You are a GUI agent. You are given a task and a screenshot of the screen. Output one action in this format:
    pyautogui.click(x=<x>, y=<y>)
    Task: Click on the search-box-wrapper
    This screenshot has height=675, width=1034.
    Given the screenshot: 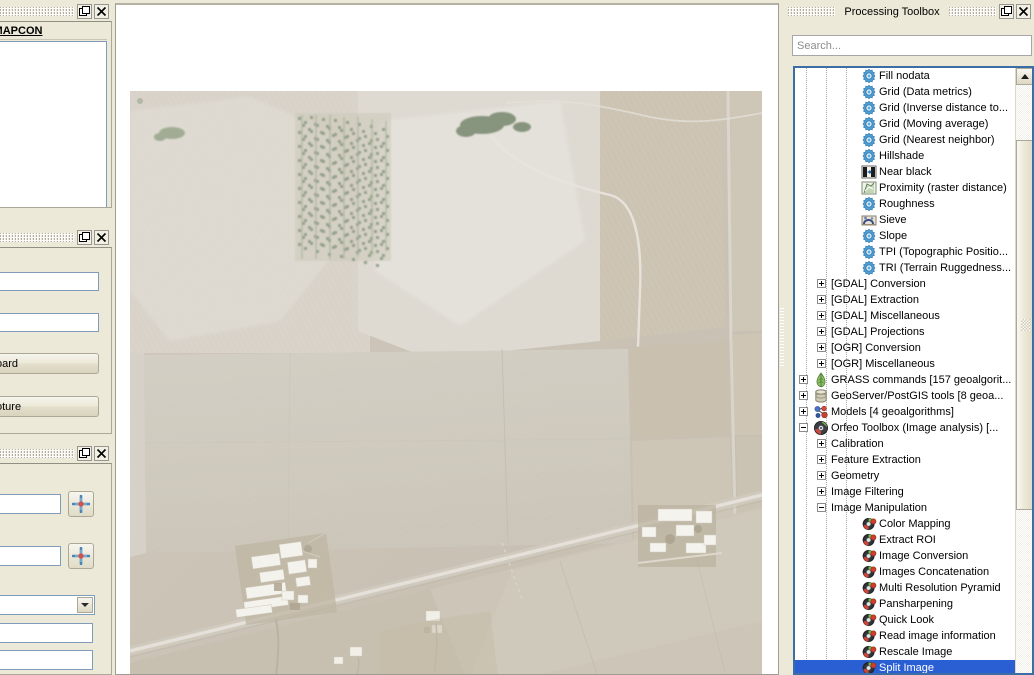 What is the action you would take?
    pyautogui.click(x=912, y=45)
    